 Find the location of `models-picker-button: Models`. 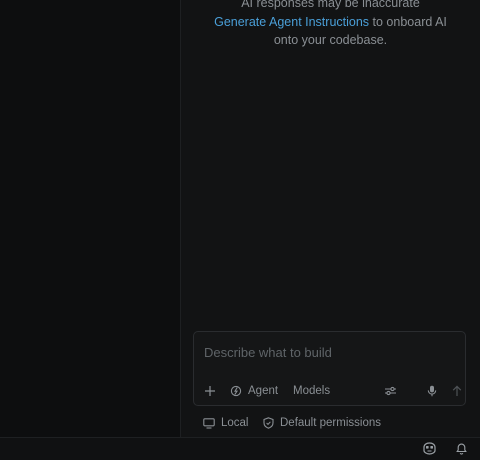

models-picker-button: Models is located at coordinates (311, 391).